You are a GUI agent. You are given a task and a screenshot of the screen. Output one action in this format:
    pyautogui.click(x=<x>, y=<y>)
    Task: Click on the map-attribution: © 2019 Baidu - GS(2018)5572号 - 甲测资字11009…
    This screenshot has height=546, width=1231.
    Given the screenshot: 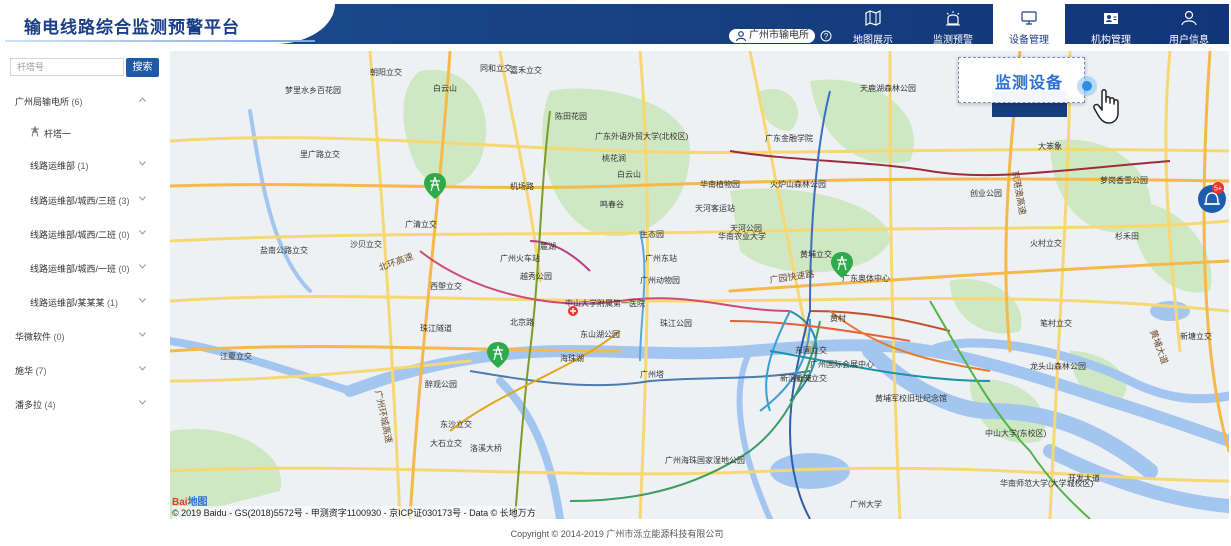 What is the action you would take?
    pyautogui.click(x=354, y=512)
    